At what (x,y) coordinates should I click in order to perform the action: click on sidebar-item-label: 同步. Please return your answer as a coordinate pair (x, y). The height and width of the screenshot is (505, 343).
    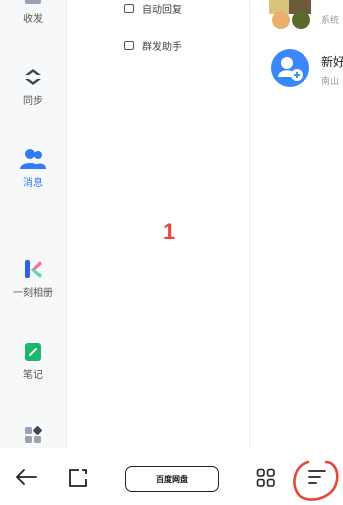
    Looking at the image, I should click on (33, 101).